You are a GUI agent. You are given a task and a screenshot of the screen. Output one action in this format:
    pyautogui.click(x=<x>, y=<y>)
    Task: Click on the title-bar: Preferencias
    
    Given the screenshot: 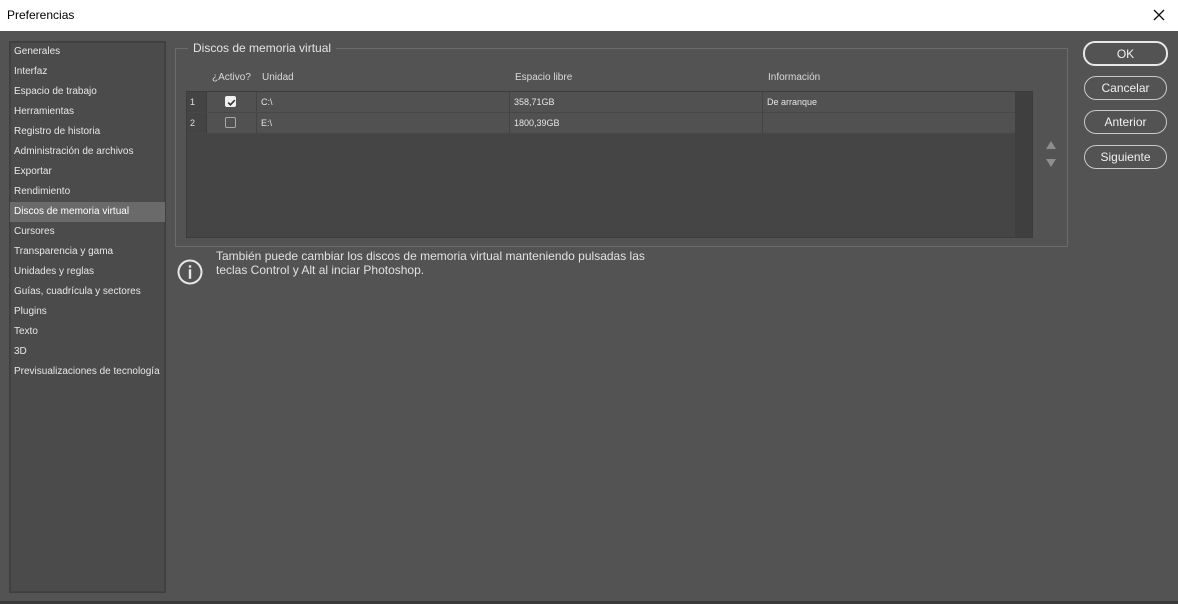 What is the action you would take?
    pyautogui.click(x=589, y=16)
    